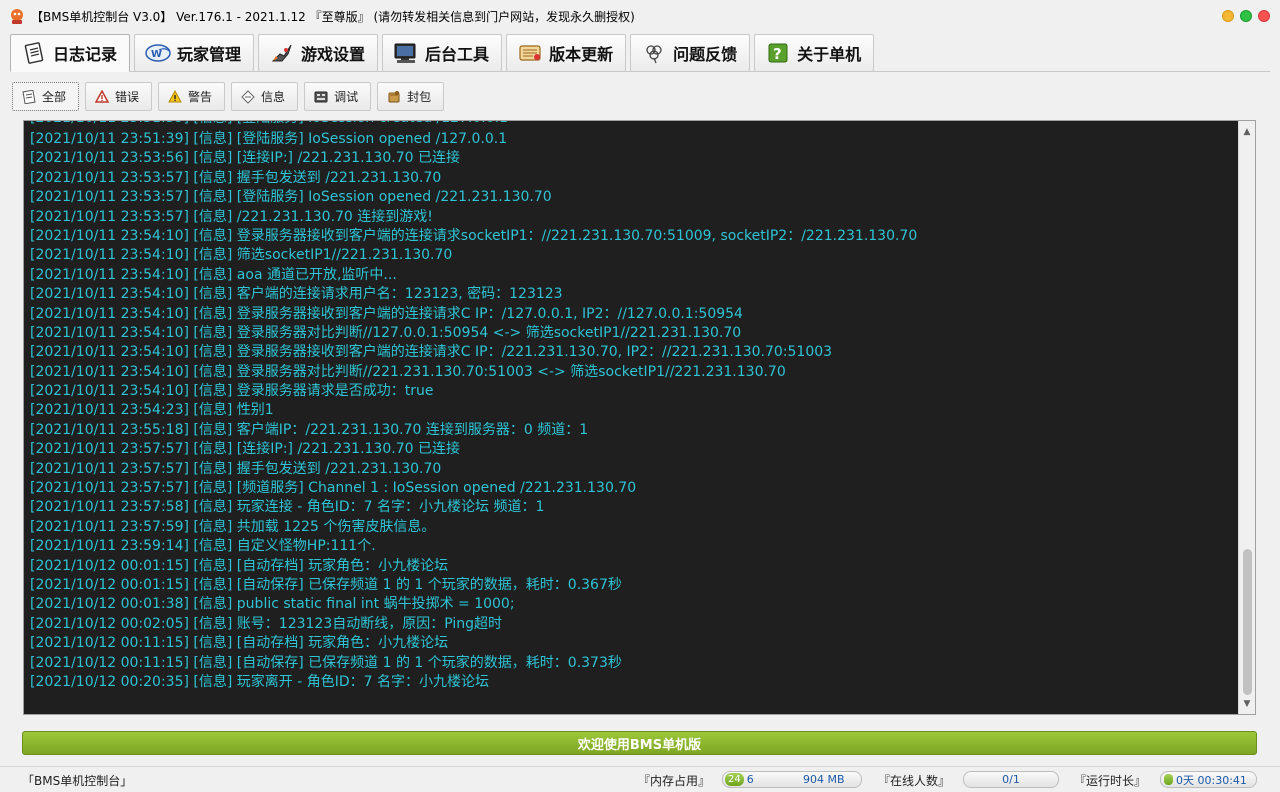  What do you see at coordinates (369, 623) in the screenshot?
I see `log-message: 账号：123123自动断线，原因：Ping超时` at bounding box center [369, 623].